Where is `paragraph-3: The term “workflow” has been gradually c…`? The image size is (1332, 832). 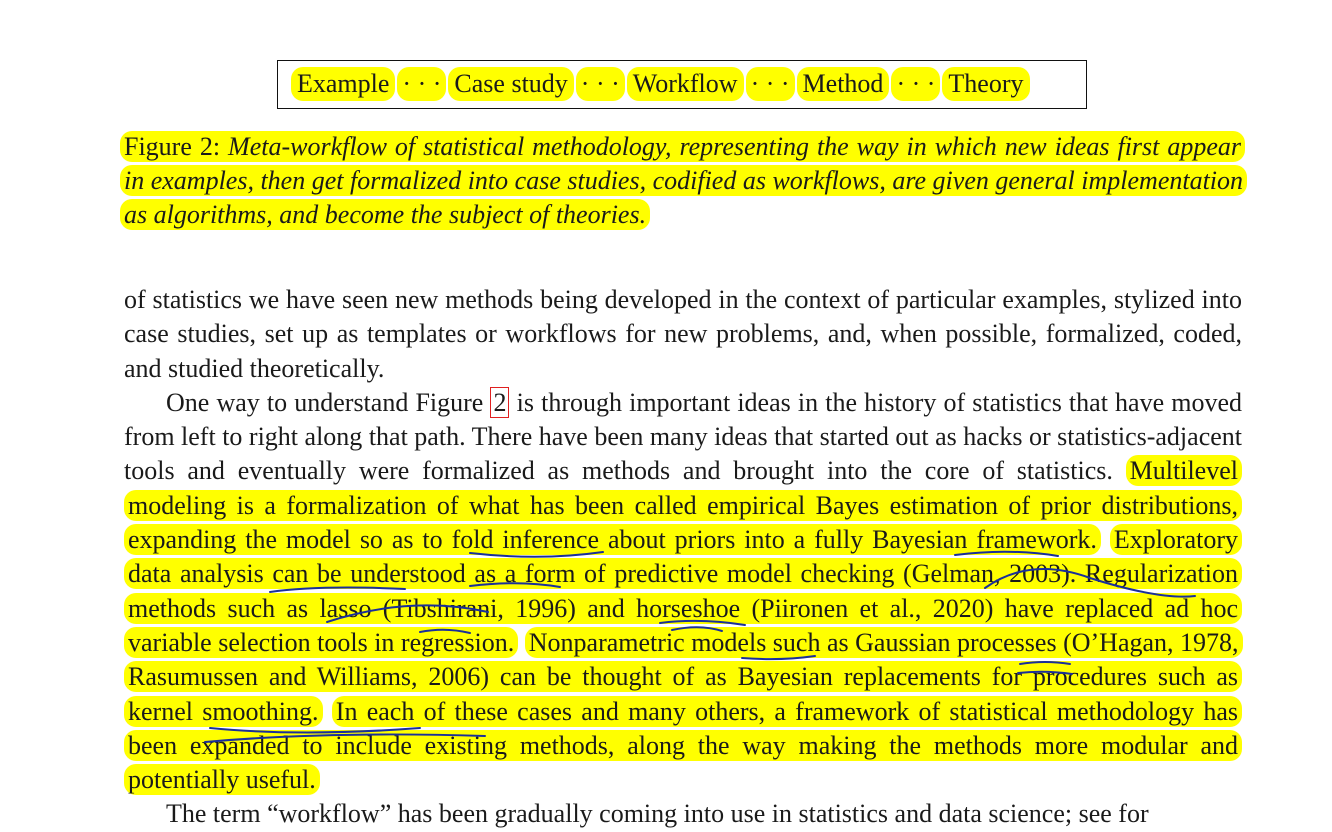
paragraph-3: The term “workflow” has been gradually c… is located at coordinates (657, 814).